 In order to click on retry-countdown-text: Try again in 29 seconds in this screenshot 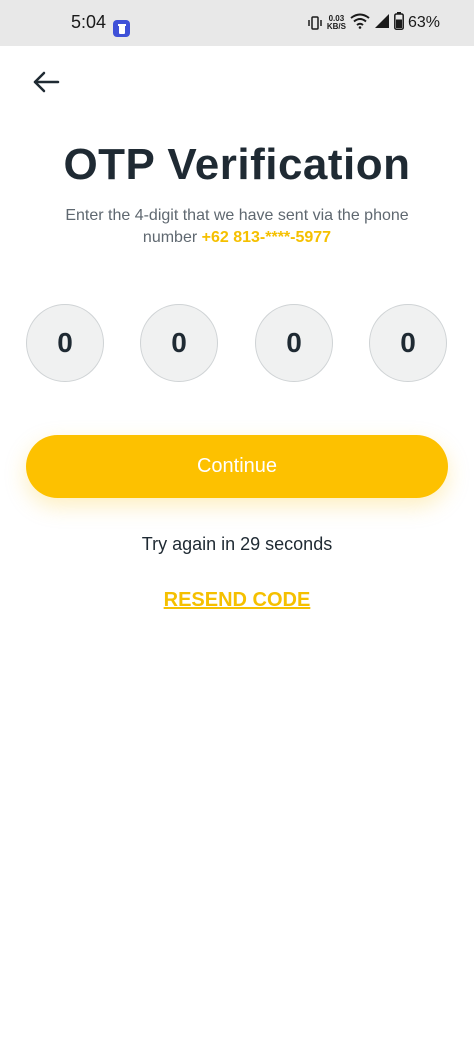, I will do `click(237, 544)`.